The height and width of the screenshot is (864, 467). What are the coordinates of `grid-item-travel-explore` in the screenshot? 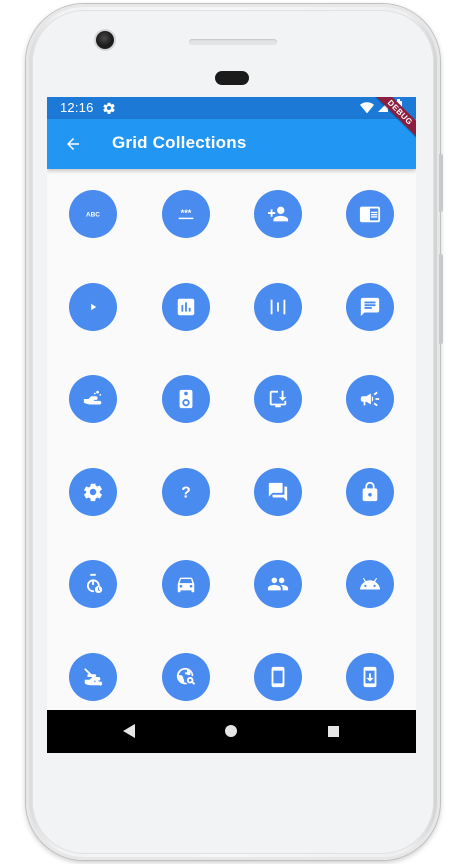 It's located at (186, 676).